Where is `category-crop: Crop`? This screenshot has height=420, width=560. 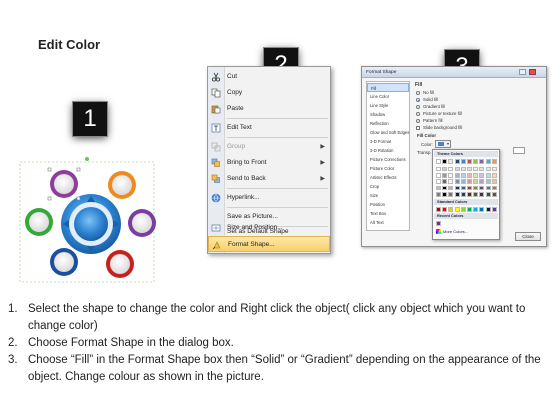 category-crop: Crop is located at coordinates (388, 186).